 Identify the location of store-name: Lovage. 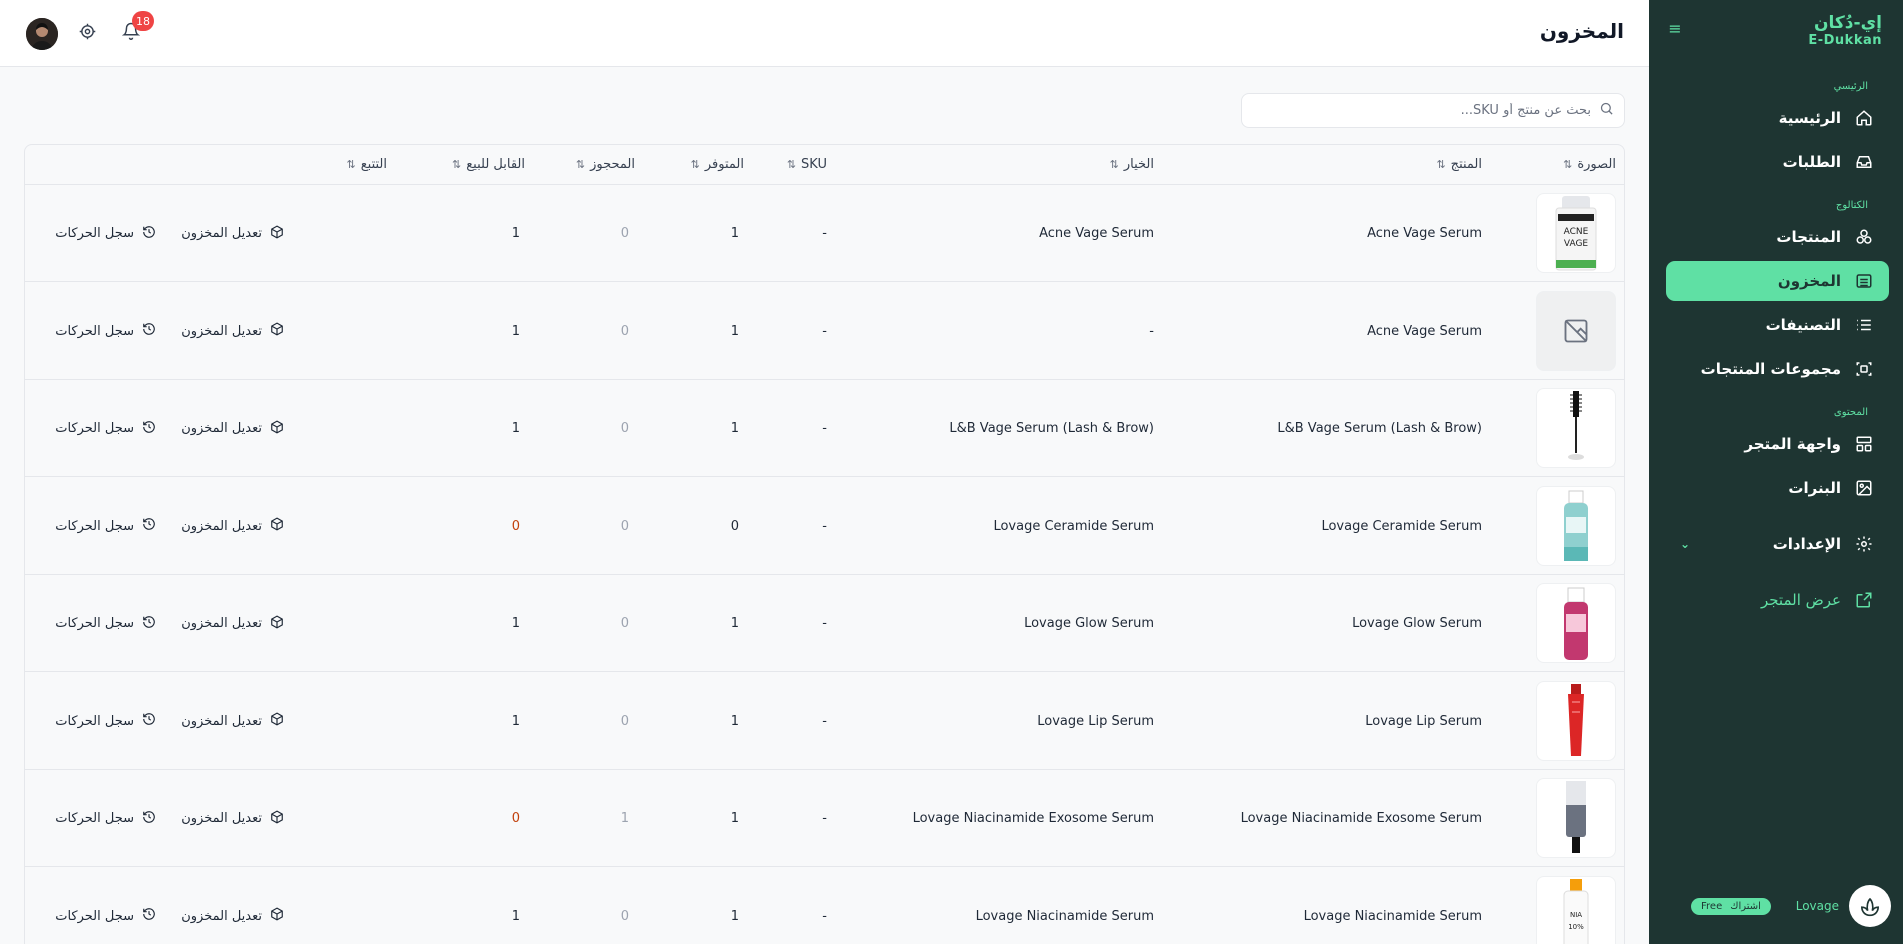
(1817, 906).